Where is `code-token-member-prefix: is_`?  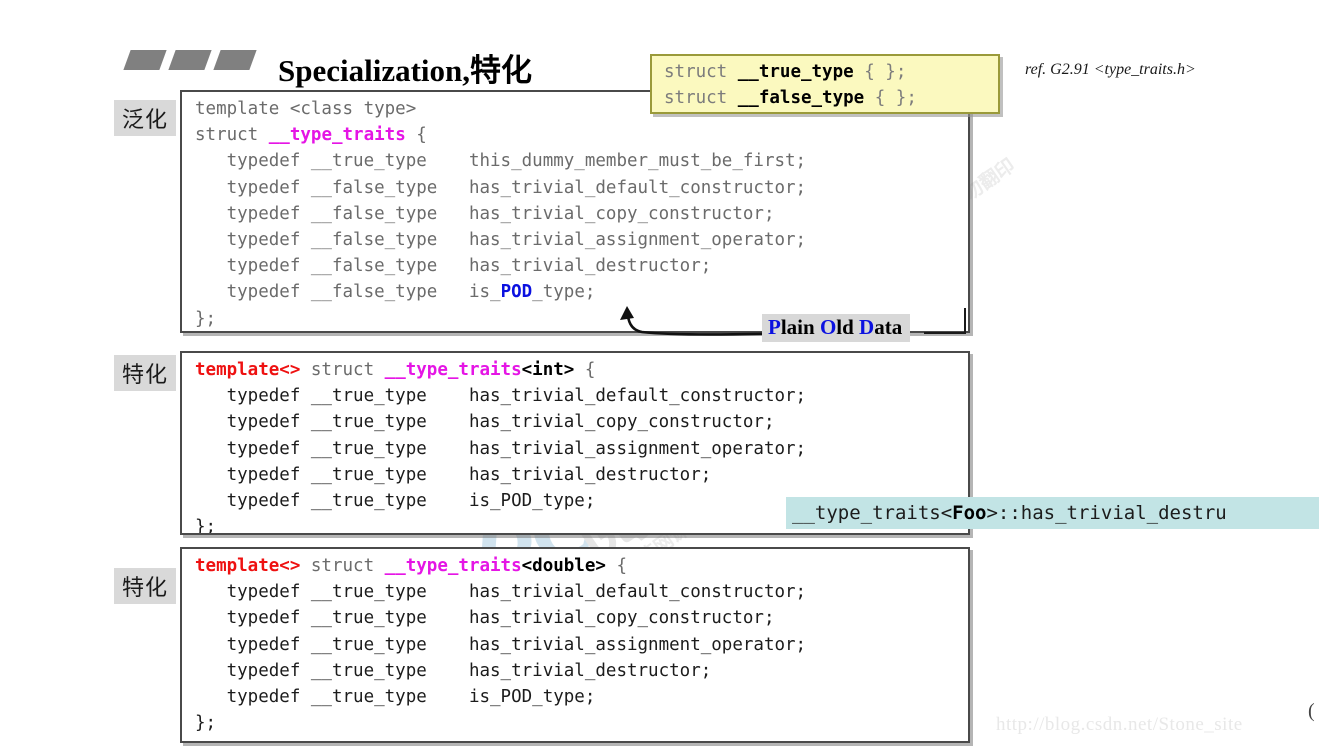 code-token-member-prefix: is_ is located at coordinates (474, 292).